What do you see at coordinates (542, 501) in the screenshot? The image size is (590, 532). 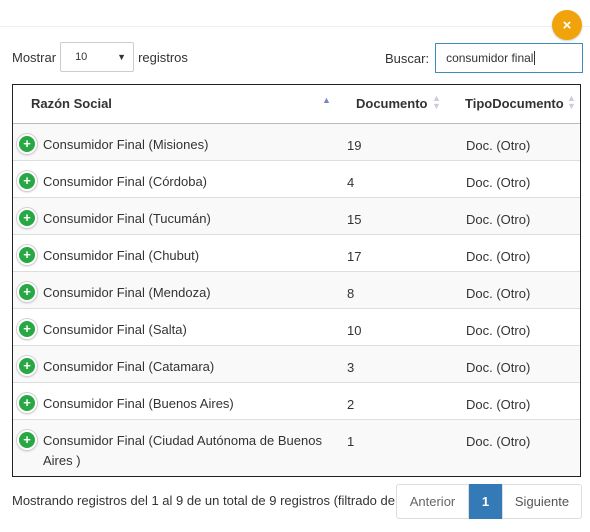 I see `next-page-button: Siguiente` at bounding box center [542, 501].